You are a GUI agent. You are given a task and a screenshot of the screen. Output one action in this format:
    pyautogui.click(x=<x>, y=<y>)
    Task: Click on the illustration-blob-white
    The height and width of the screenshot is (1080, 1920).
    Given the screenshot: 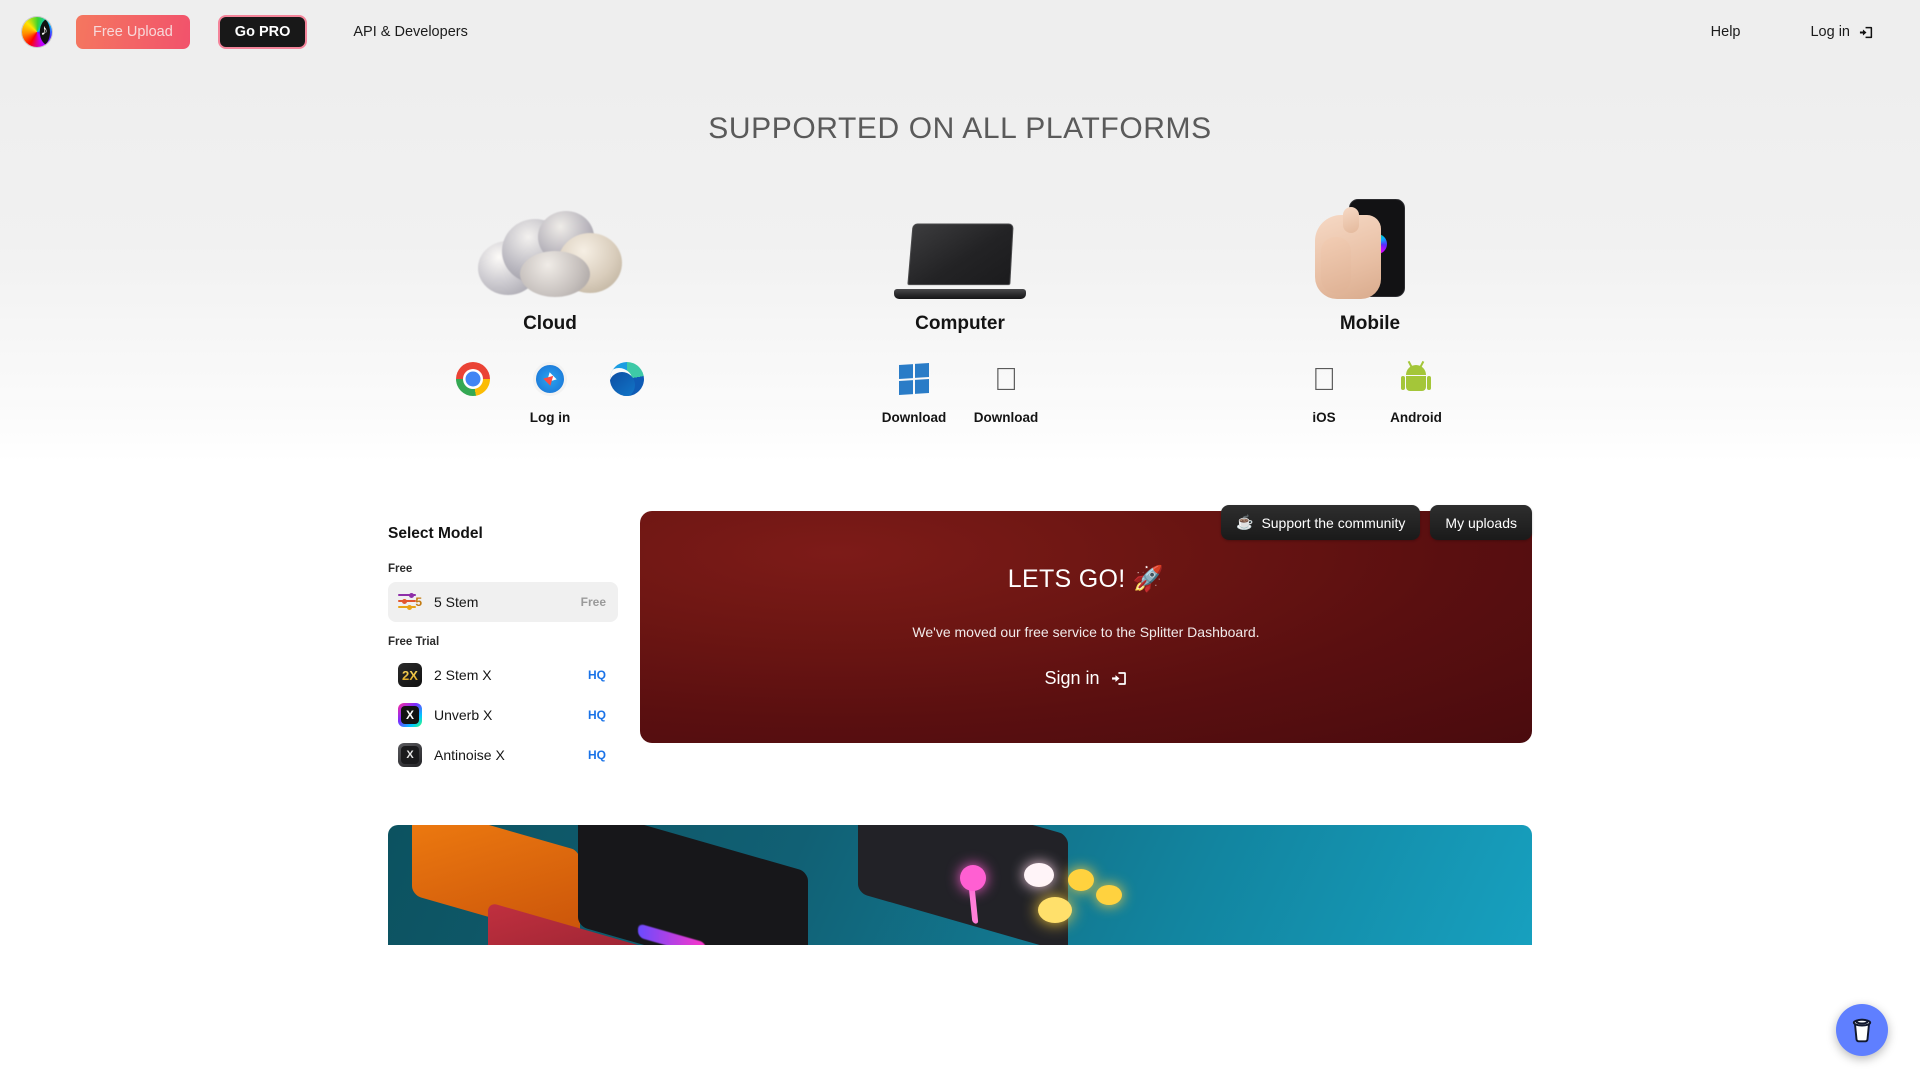 What is the action you would take?
    pyautogui.click(x=1039, y=875)
    